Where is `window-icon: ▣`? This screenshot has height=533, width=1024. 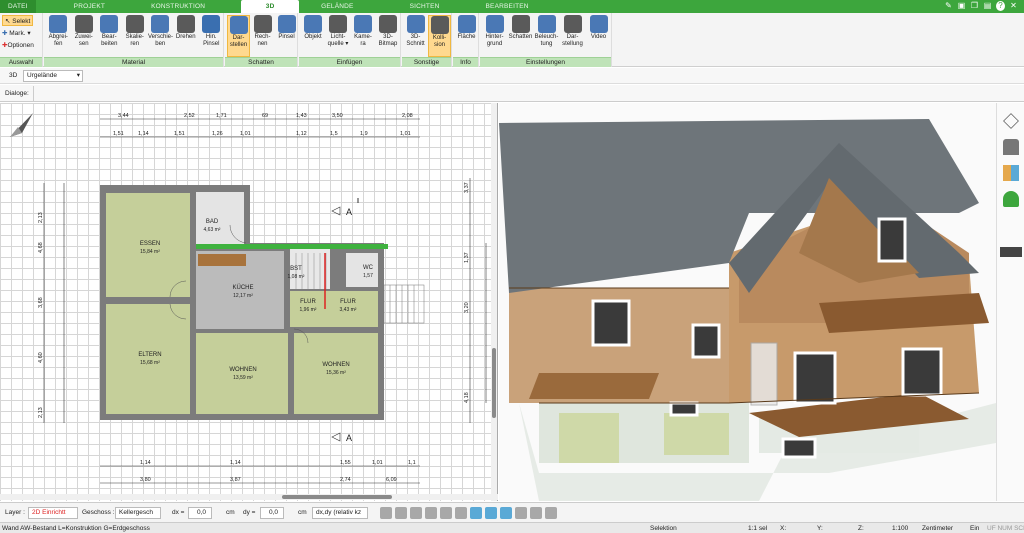
window-icon: ▣ is located at coordinates (961, 6).